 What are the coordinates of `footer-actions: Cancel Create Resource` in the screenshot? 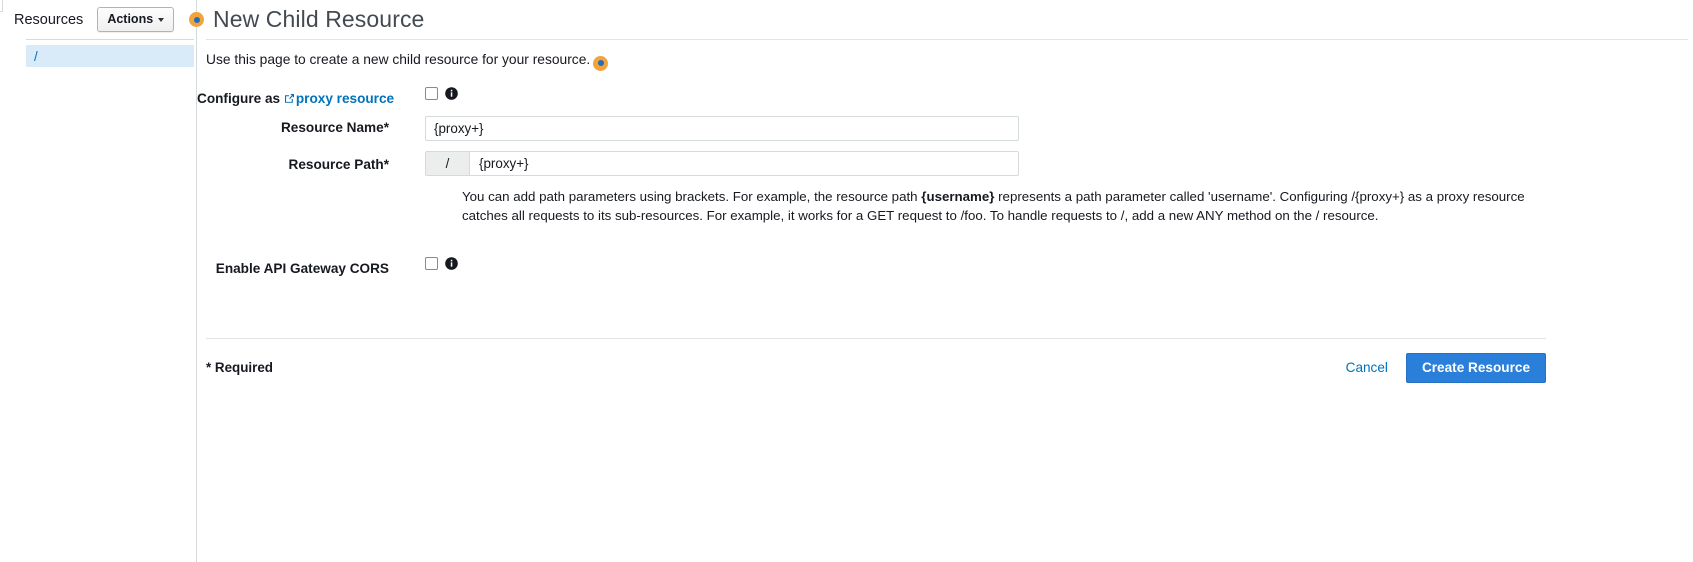 It's located at (1446, 367).